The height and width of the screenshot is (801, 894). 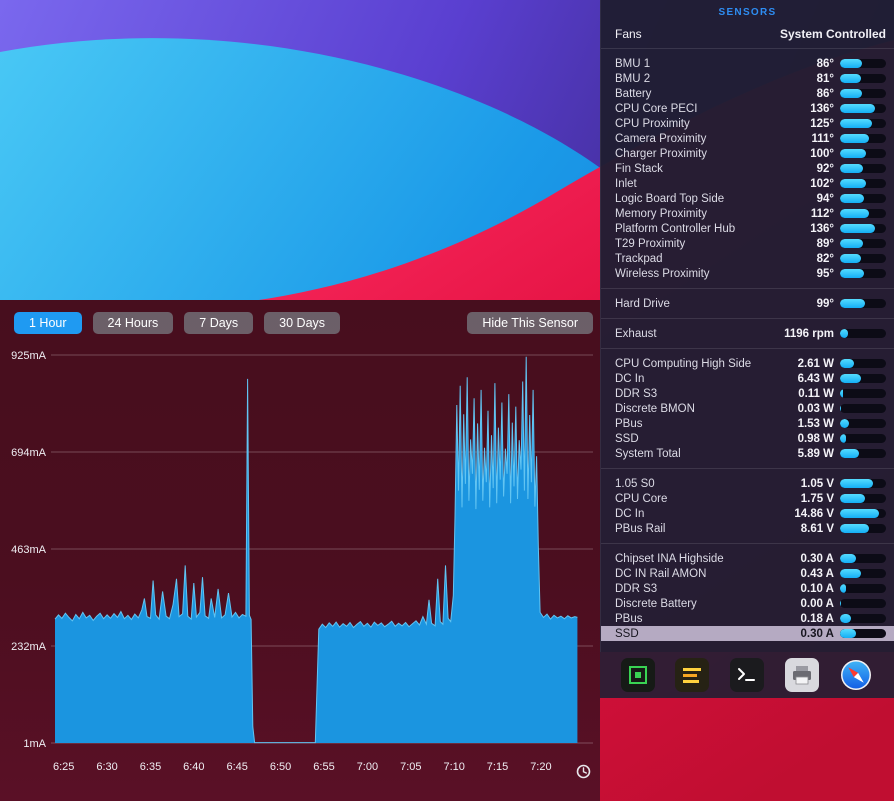 I want to click on y-axis-label: 694mA, so click(x=29, y=453).